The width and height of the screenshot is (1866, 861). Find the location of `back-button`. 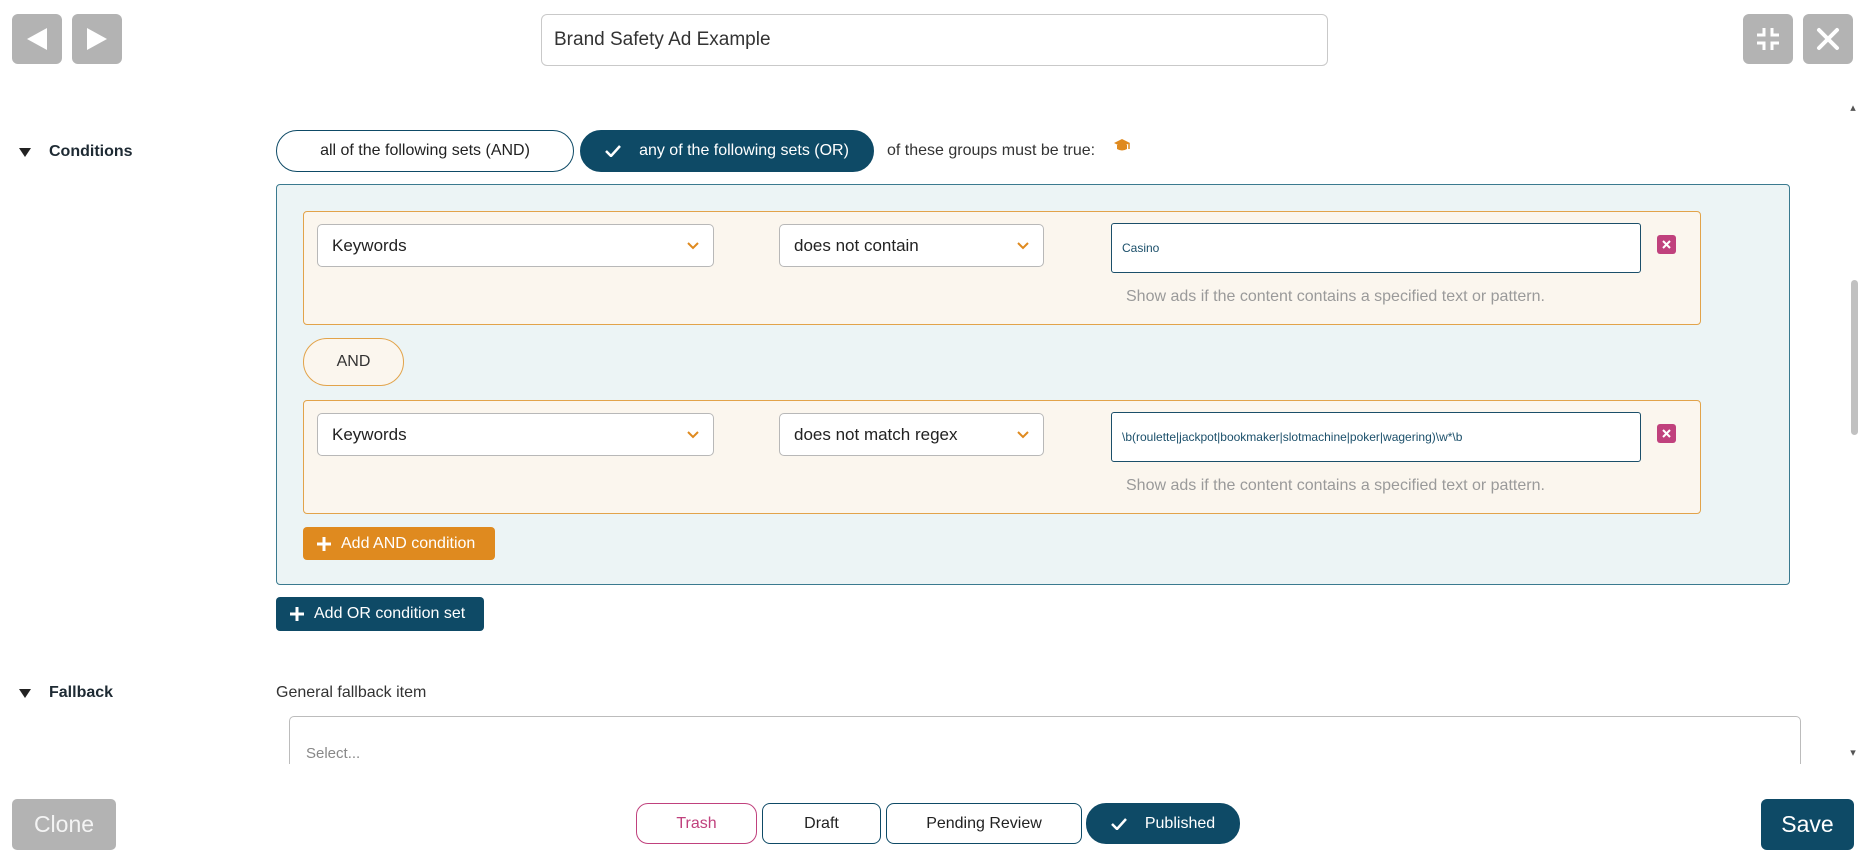

back-button is located at coordinates (37, 39).